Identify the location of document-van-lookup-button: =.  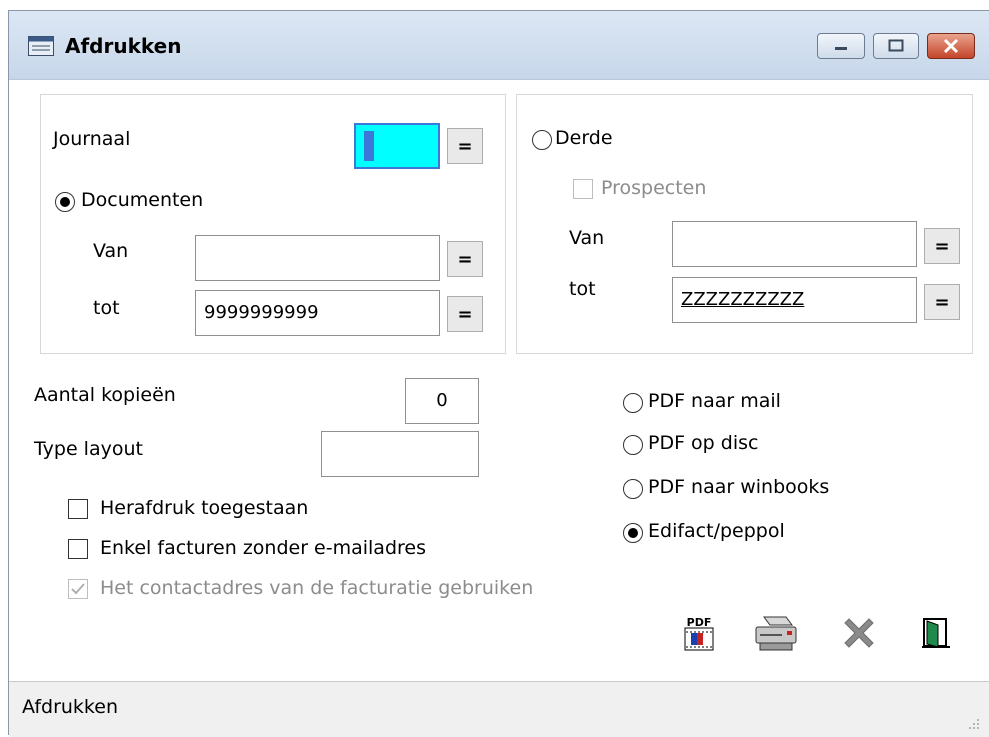
(465, 259).